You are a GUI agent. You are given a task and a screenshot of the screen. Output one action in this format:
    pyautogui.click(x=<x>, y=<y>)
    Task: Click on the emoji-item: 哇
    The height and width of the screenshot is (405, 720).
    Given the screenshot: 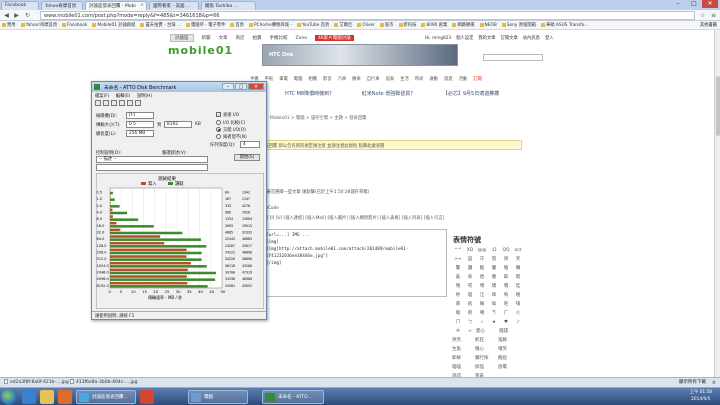 What is the action you would take?
    pyautogui.click(x=518, y=286)
    